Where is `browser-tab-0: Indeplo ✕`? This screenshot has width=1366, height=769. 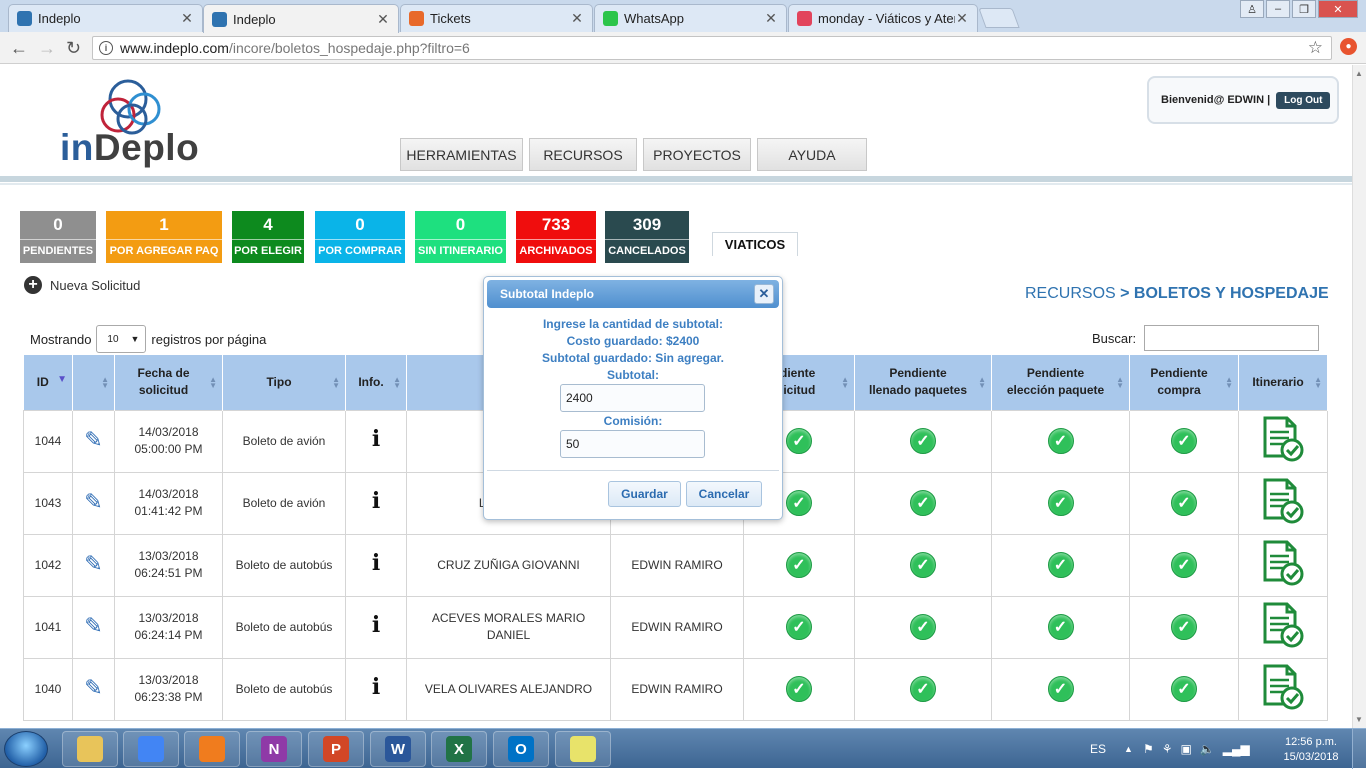
browser-tab-0: Indeplo ✕ is located at coordinates (105, 18).